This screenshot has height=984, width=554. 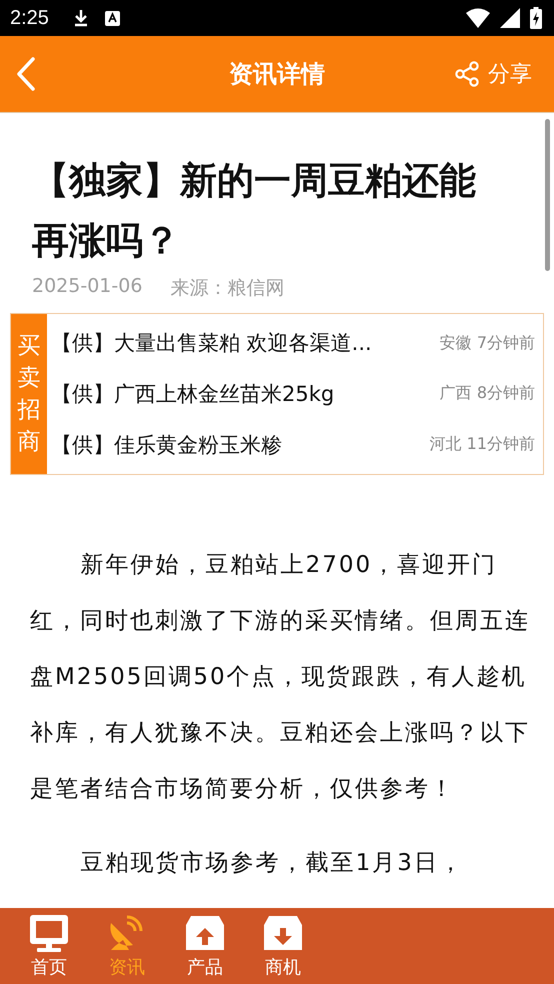 What do you see at coordinates (29, 394) in the screenshot?
I see `trade-label: 买卖招商` at bounding box center [29, 394].